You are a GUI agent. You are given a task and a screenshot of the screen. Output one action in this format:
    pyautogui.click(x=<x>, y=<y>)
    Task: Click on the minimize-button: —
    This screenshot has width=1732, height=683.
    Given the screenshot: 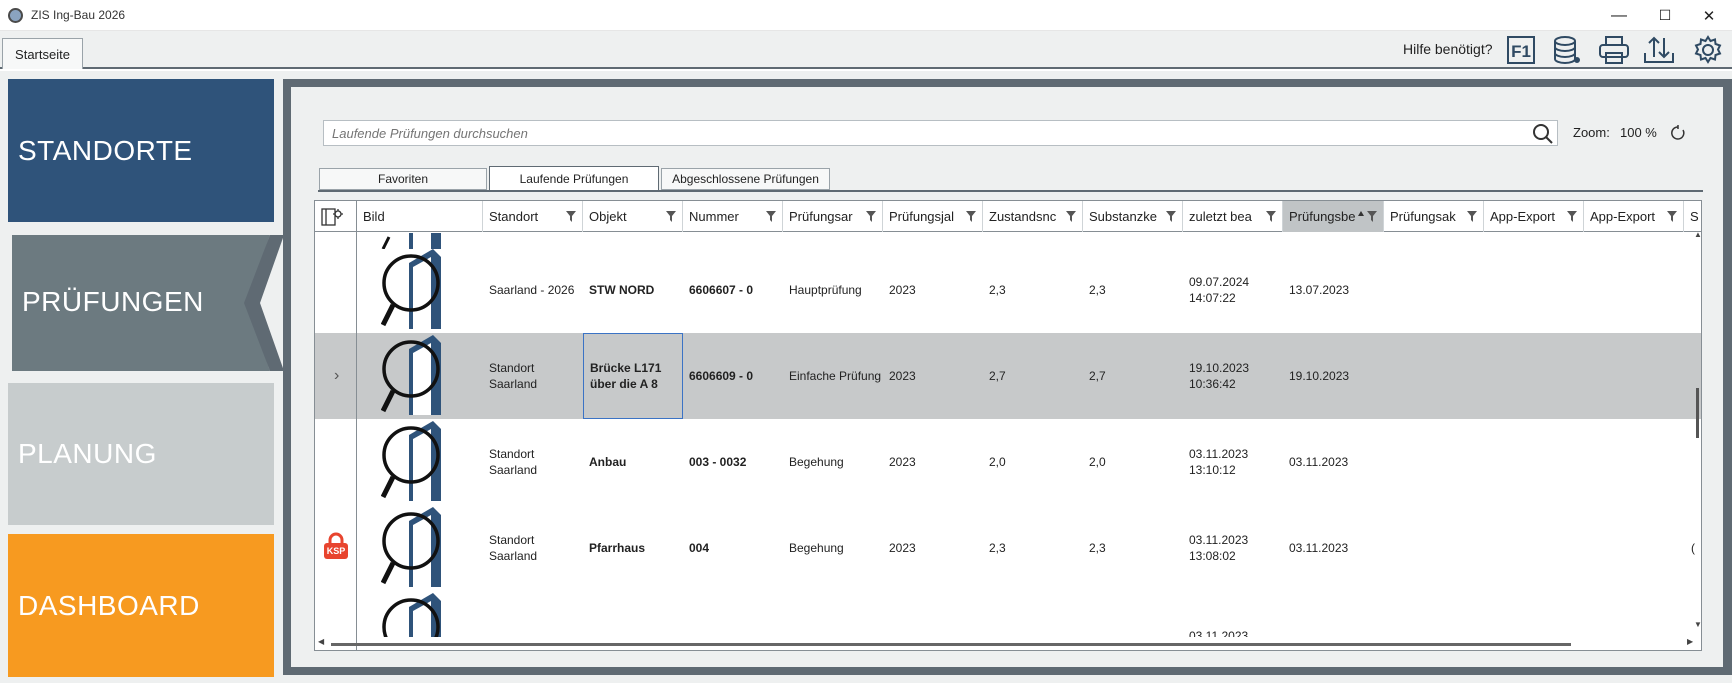 What is the action you would take?
    pyautogui.click(x=1619, y=15)
    